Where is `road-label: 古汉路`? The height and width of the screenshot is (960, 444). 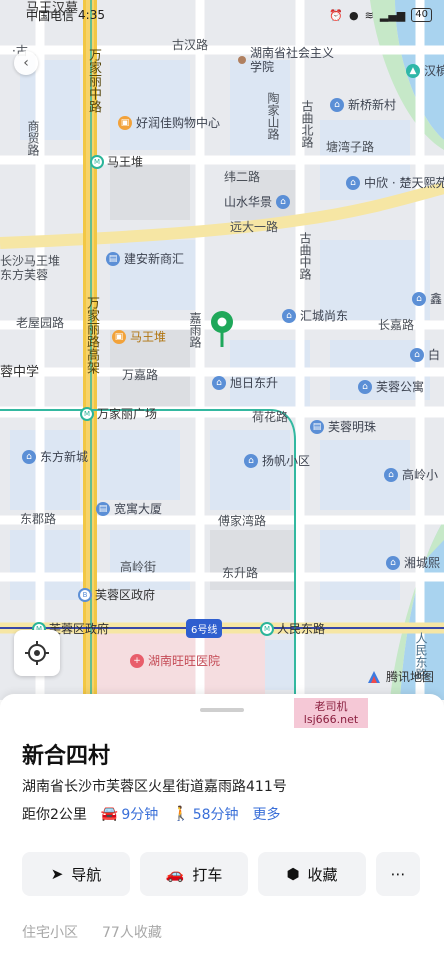
road-label: 古汉路 is located at coordinates (190, 45).